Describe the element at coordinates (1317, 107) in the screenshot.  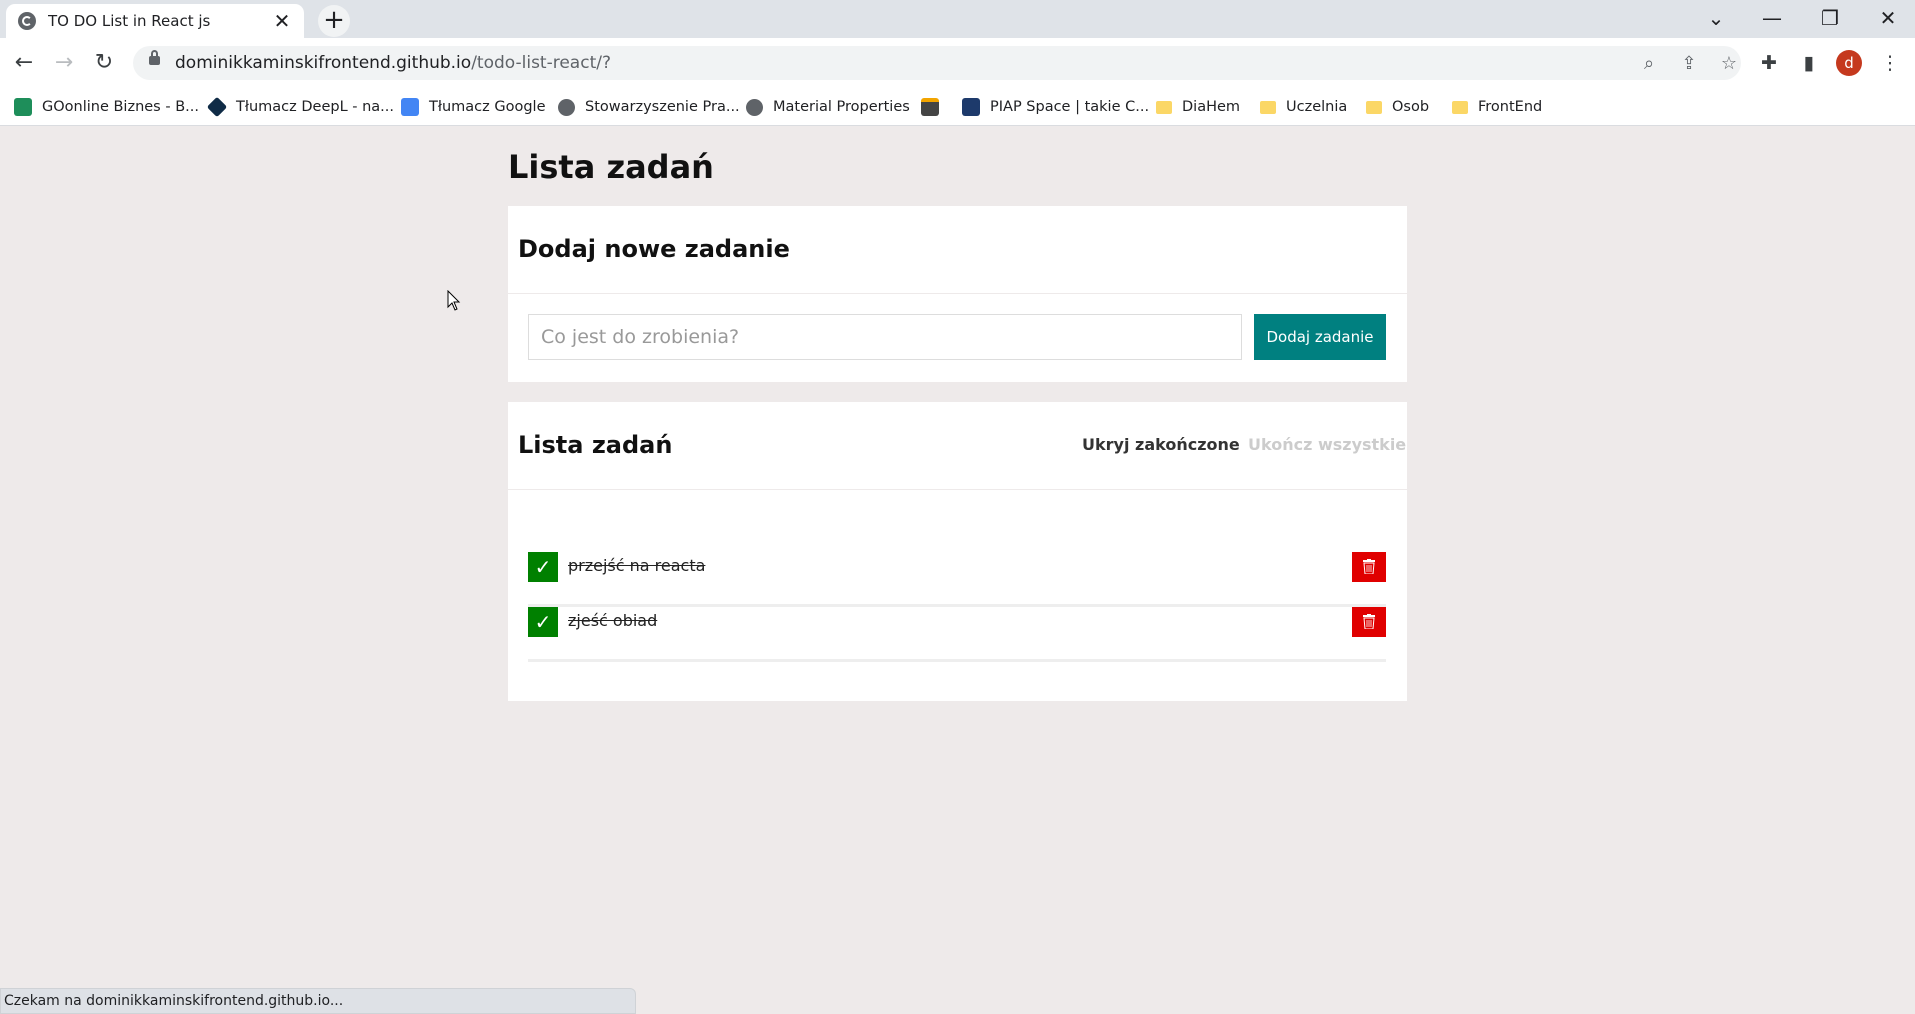
I see `bookmark-label: Uczelnia` at that location.